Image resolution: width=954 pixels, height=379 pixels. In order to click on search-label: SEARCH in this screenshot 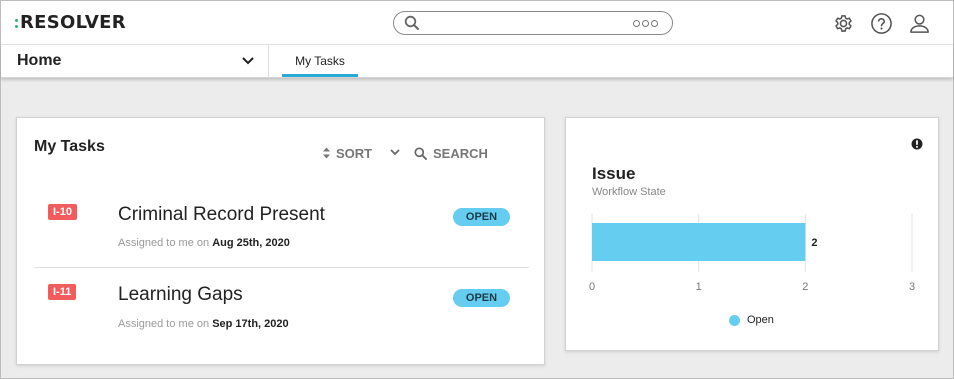, I will do `click(460, 153)`.